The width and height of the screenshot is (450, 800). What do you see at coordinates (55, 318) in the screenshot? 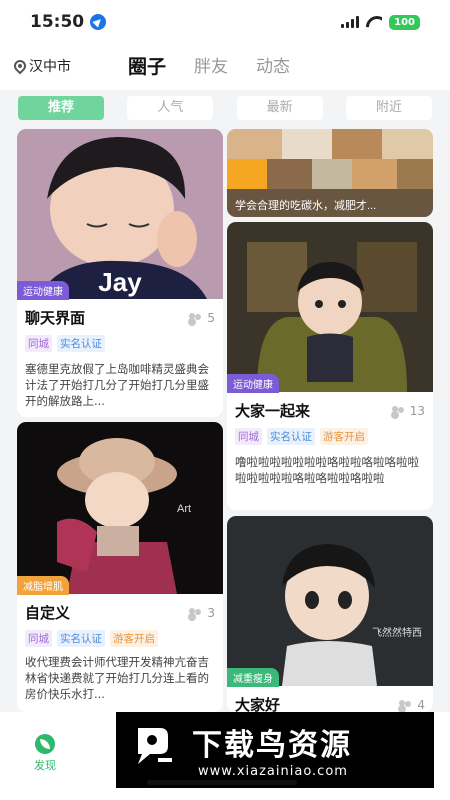
I see `card-title: 聊天界面` at bounding box center [55, 318].